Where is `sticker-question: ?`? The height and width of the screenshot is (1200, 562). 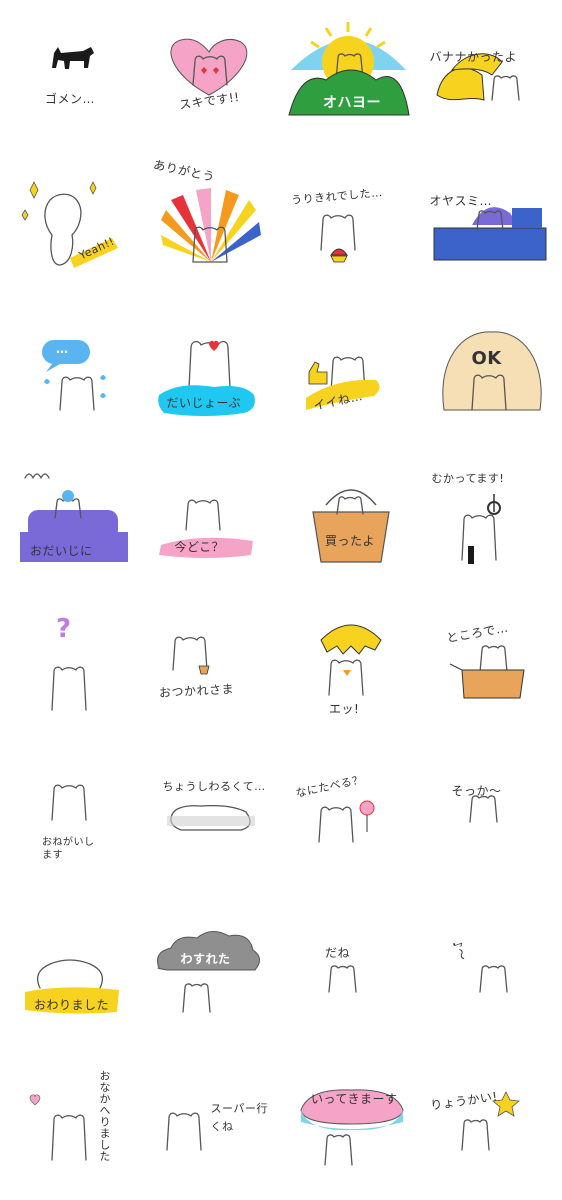
sticker-question: ? is located at coordinates (70, 675).